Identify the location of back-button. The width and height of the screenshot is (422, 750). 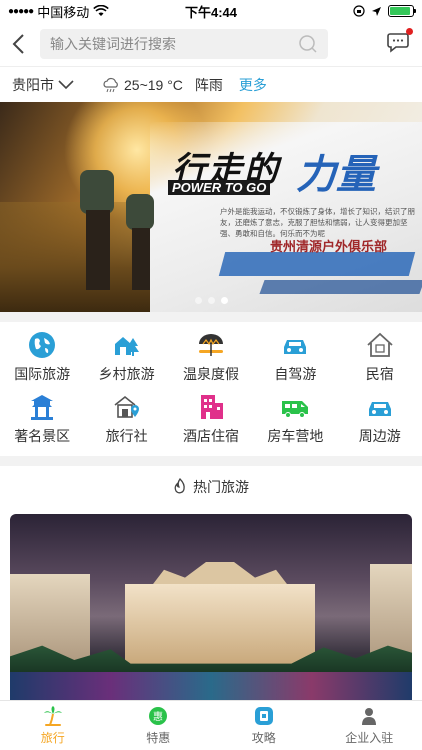
(18, 44).